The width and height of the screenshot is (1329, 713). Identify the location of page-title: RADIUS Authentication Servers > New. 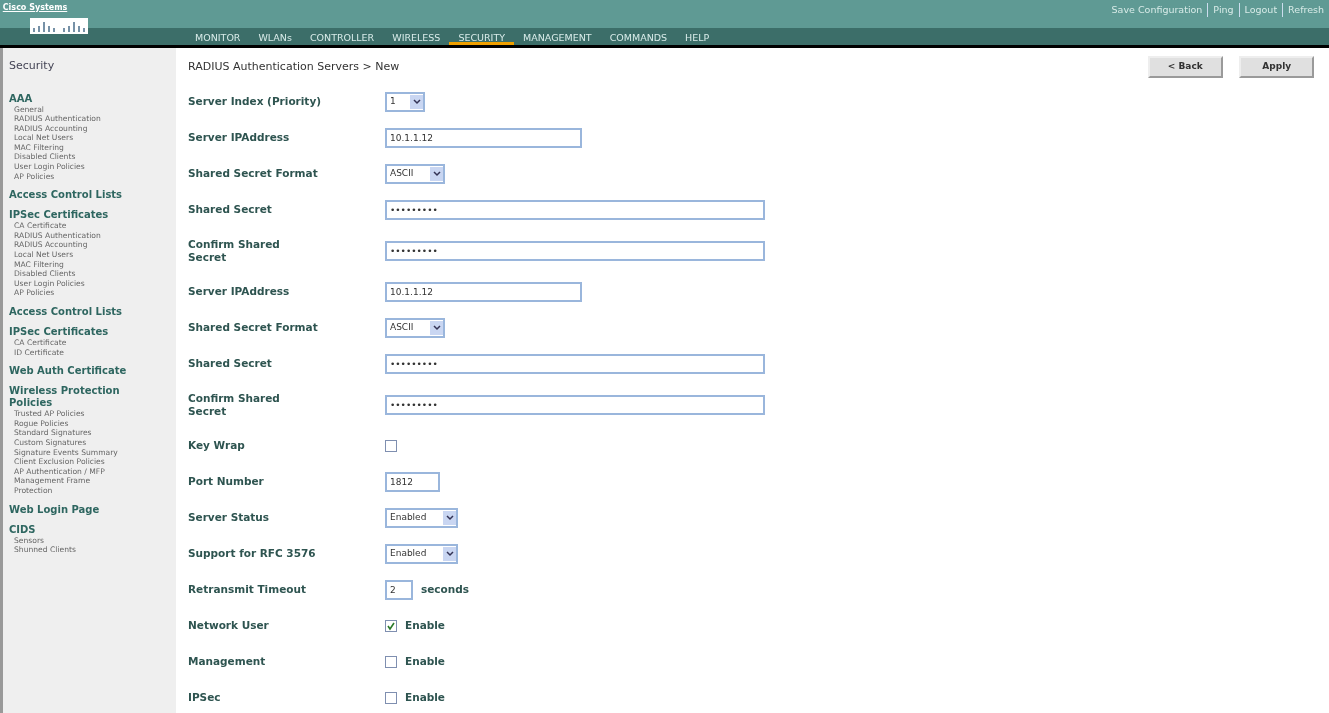
(294, 66).